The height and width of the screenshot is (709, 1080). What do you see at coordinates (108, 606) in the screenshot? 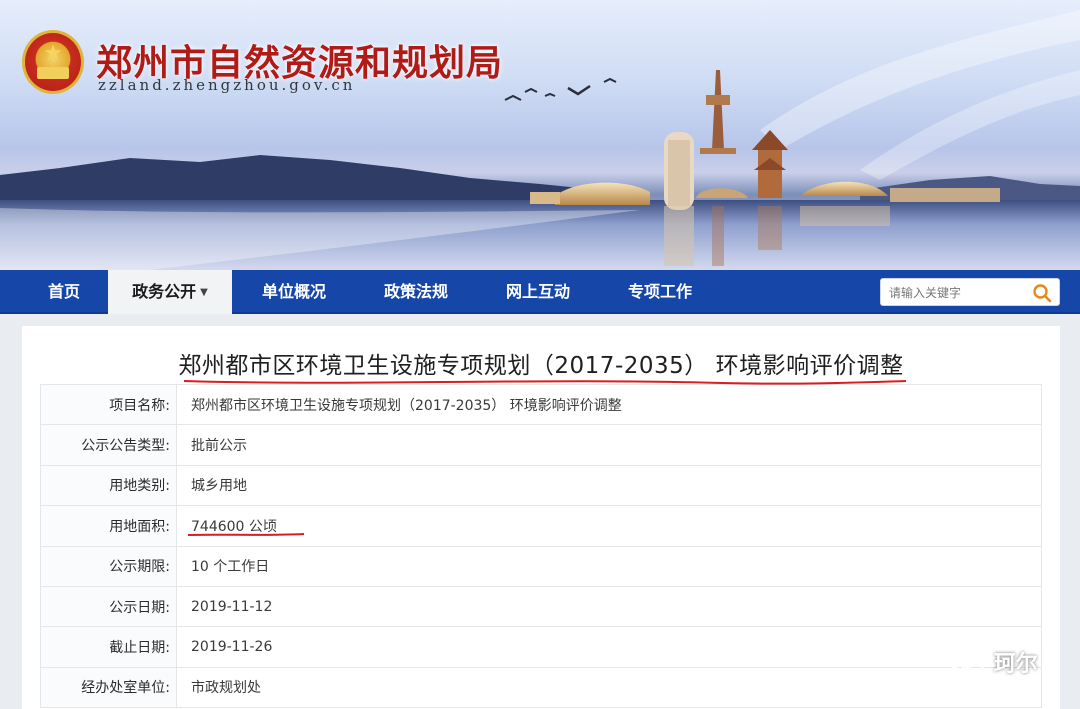
I see `notice-date-label: 公示日期:` at bounding box center [108, 606].